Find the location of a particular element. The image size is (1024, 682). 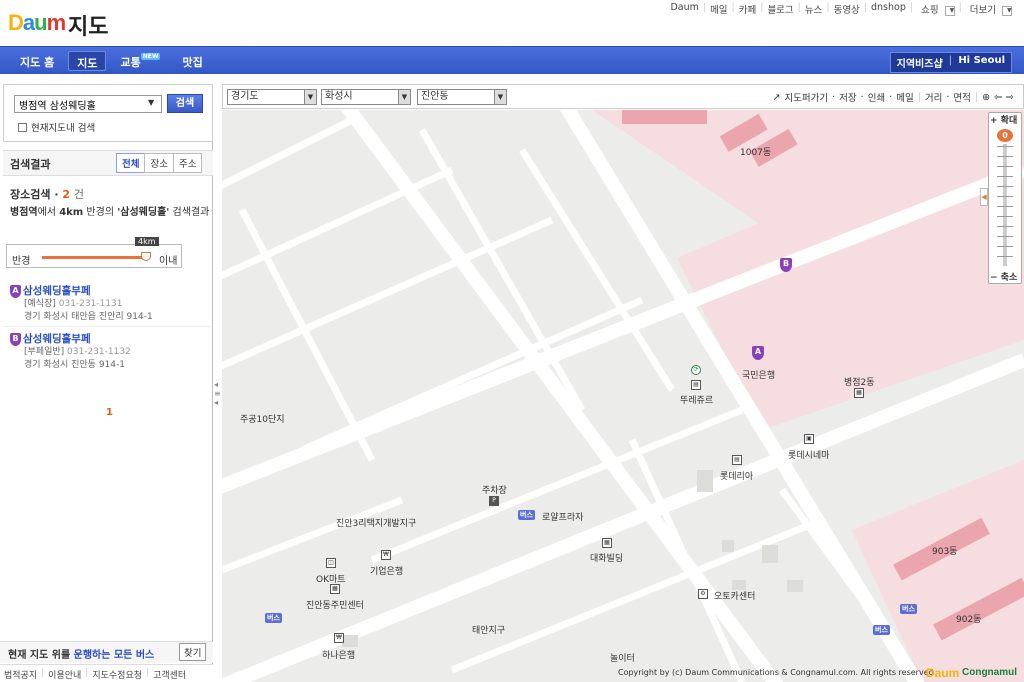

map-label: 주차장 is located at coordinates (494, 489).